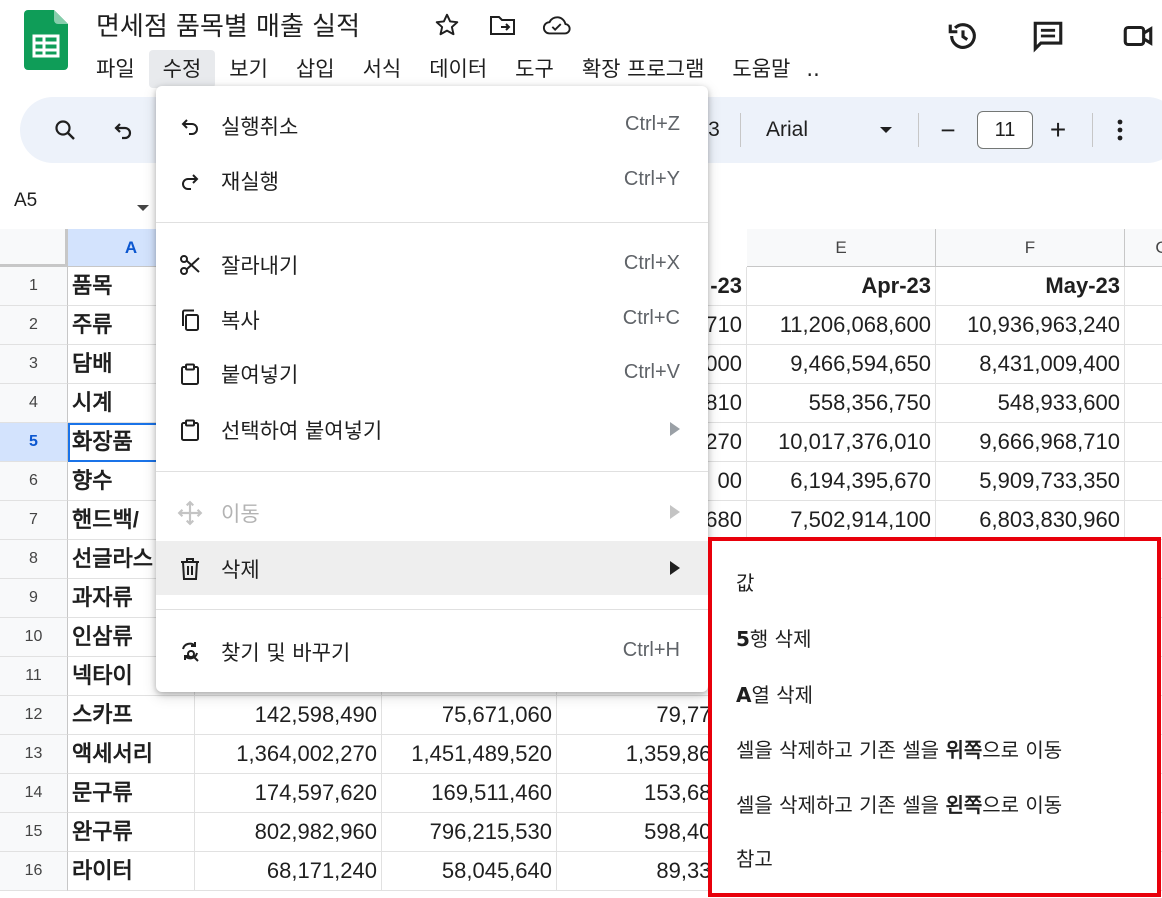  I want to click on data-cell: 6,803,830,960, so click(1030, 520).